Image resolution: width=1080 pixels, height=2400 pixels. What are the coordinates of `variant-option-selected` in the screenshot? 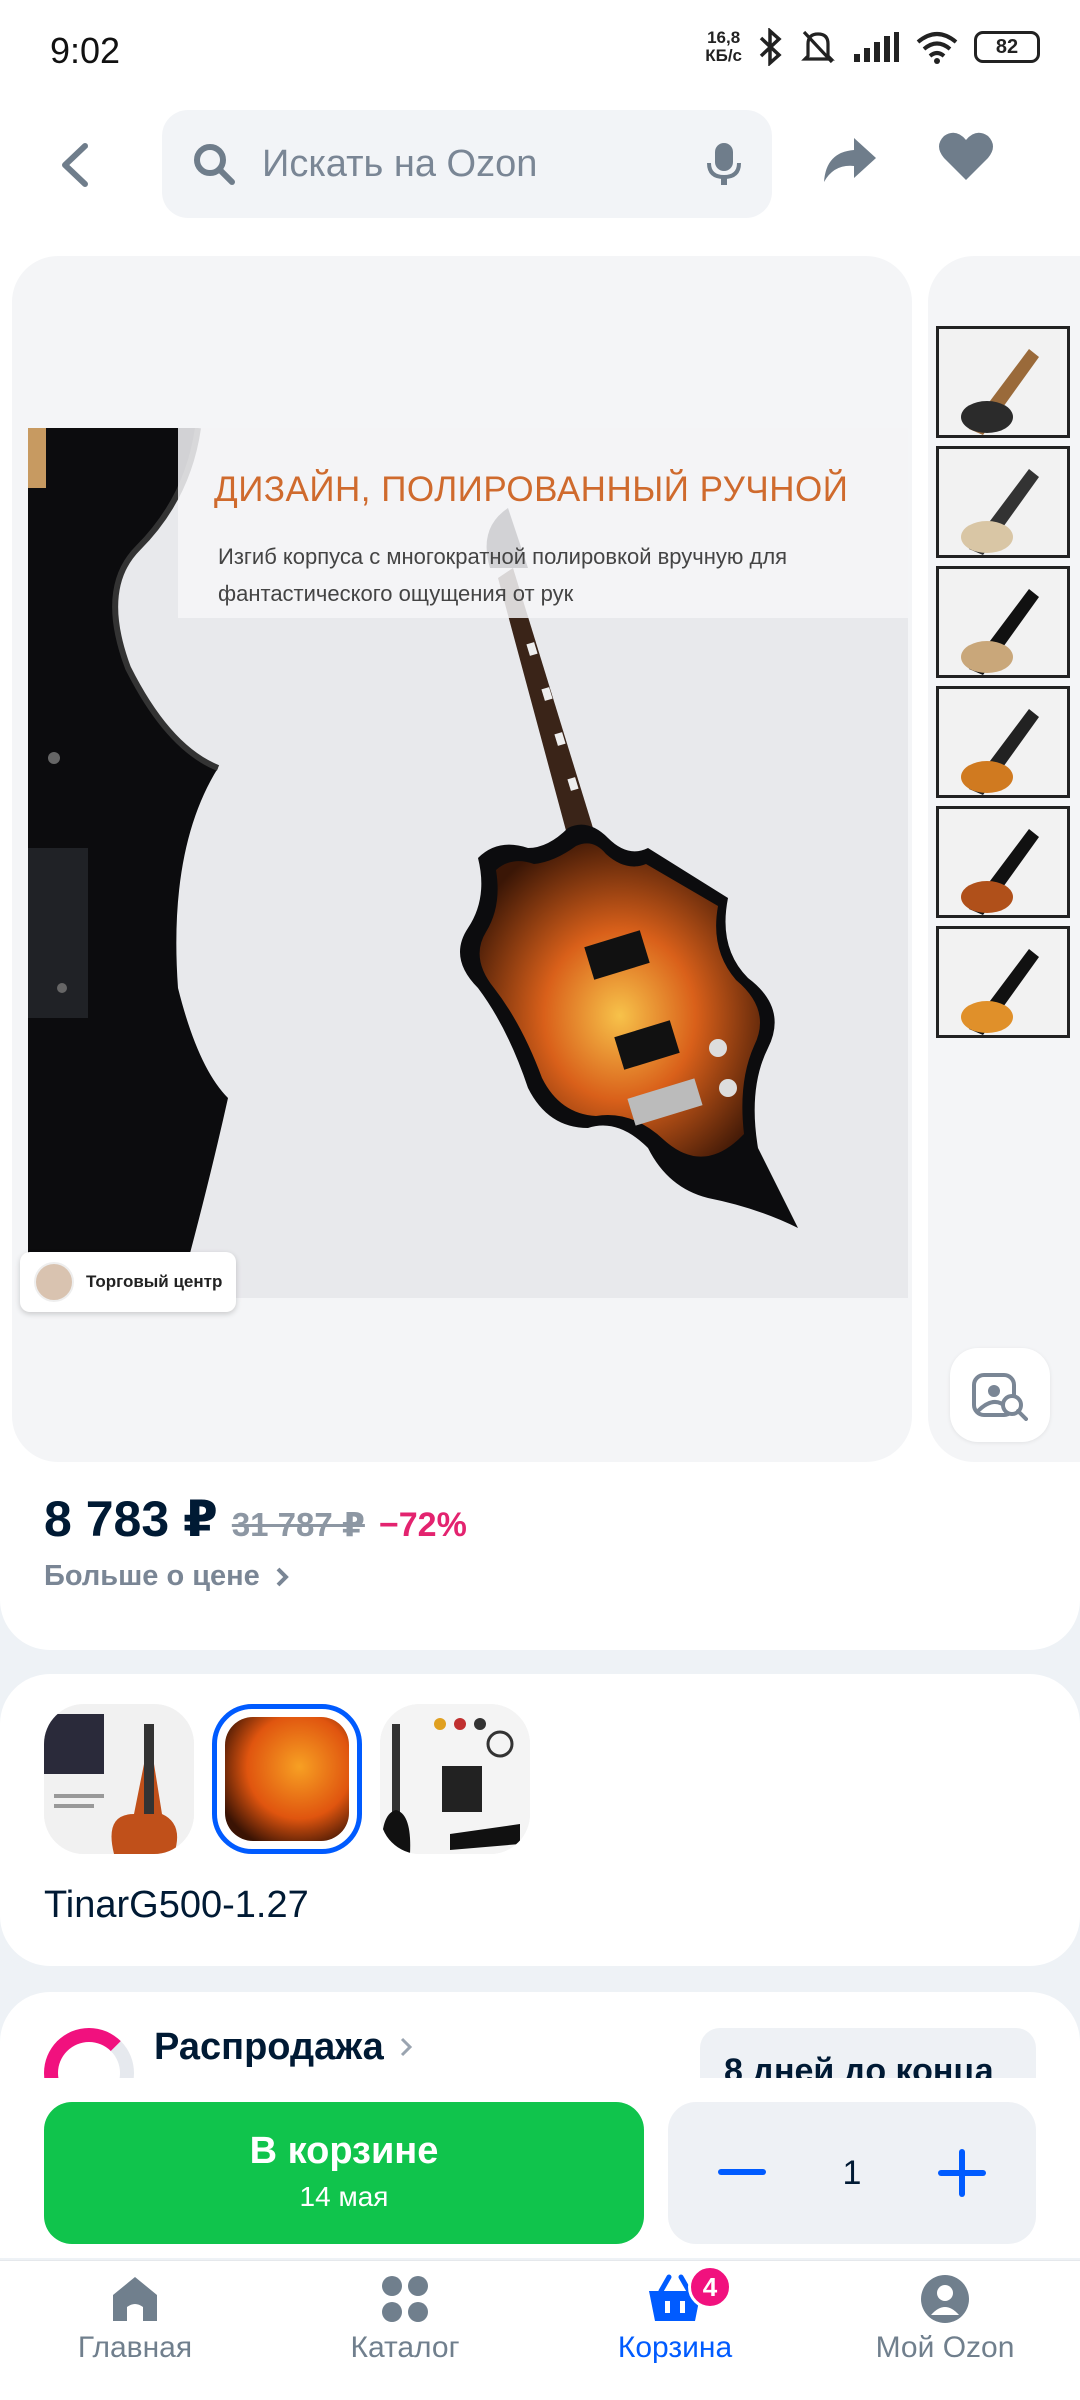 It's located at (287, 1779).